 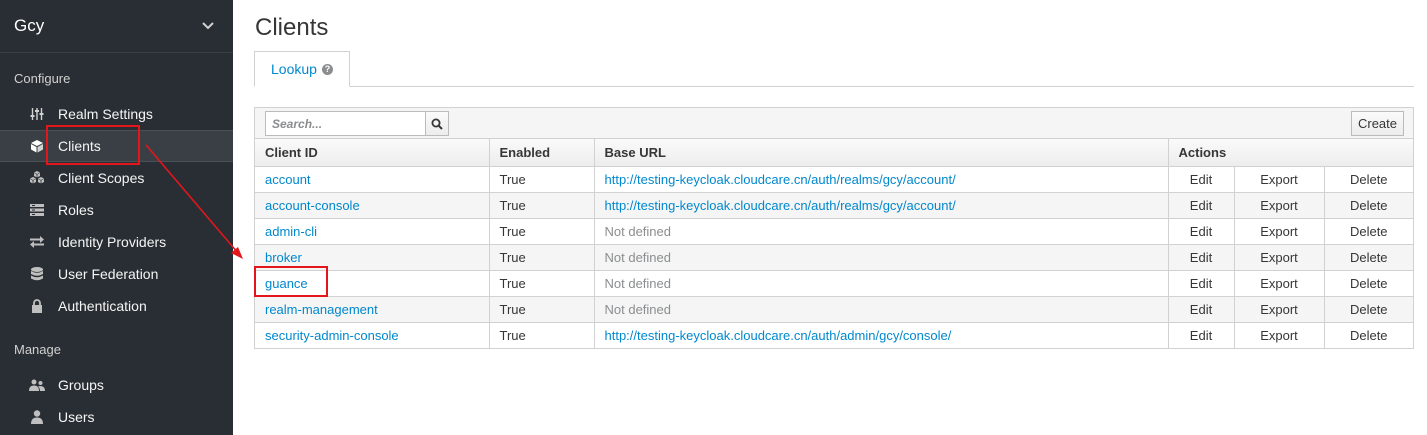 I want to click on sidebar-item-users: Users, so click(x=116, y=417).